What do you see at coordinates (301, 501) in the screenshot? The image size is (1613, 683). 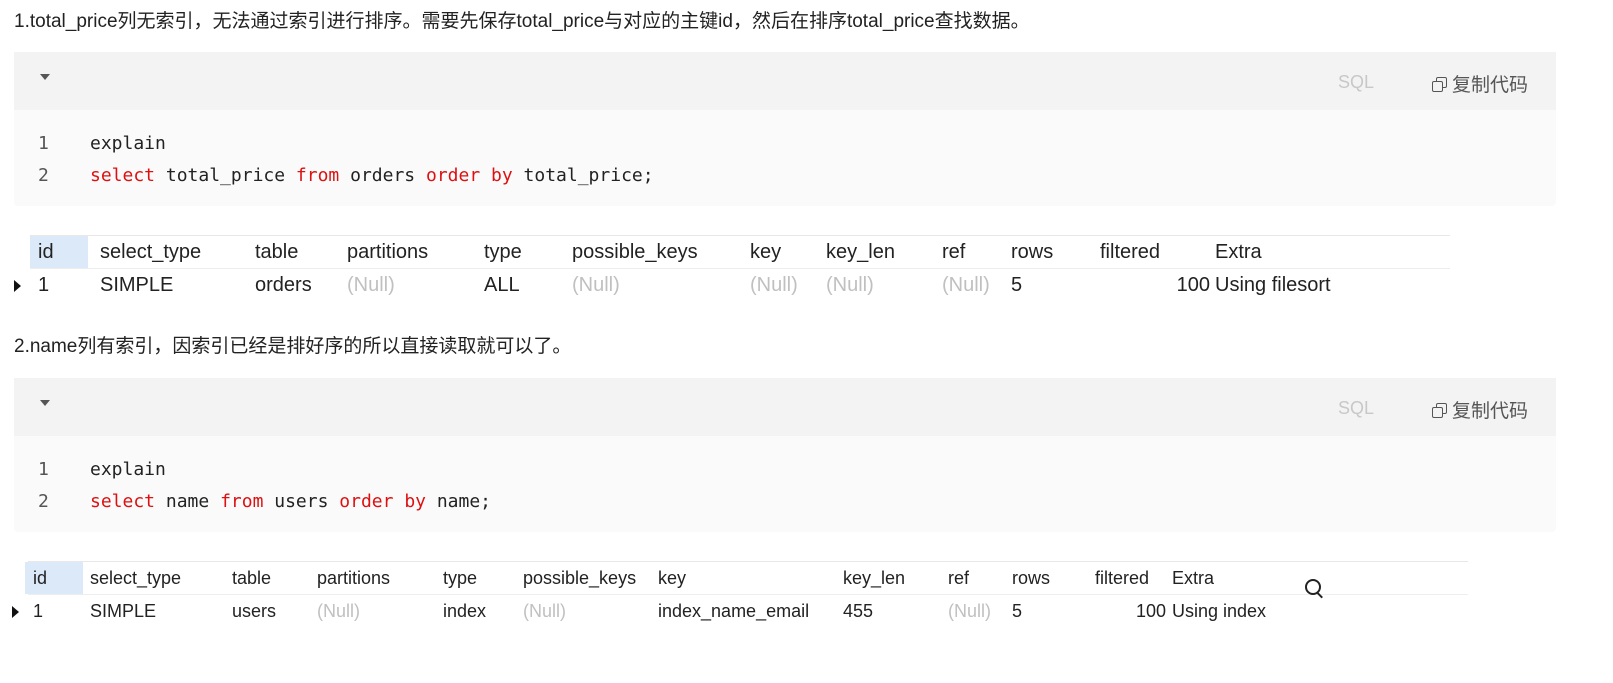 I see `code-token: users` at bounding box center [301, 501].